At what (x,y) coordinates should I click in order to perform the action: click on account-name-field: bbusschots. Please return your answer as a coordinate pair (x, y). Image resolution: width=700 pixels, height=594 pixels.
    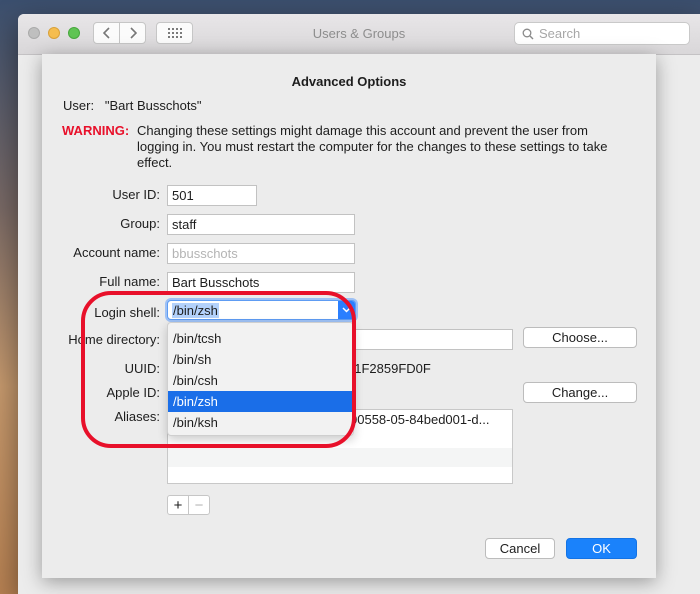
    Looking at the image, I should click on (261, 253).